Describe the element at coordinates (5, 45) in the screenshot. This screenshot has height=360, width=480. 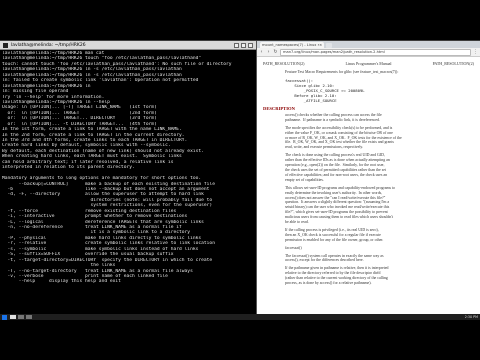
I see `terminal-icon` at that location.